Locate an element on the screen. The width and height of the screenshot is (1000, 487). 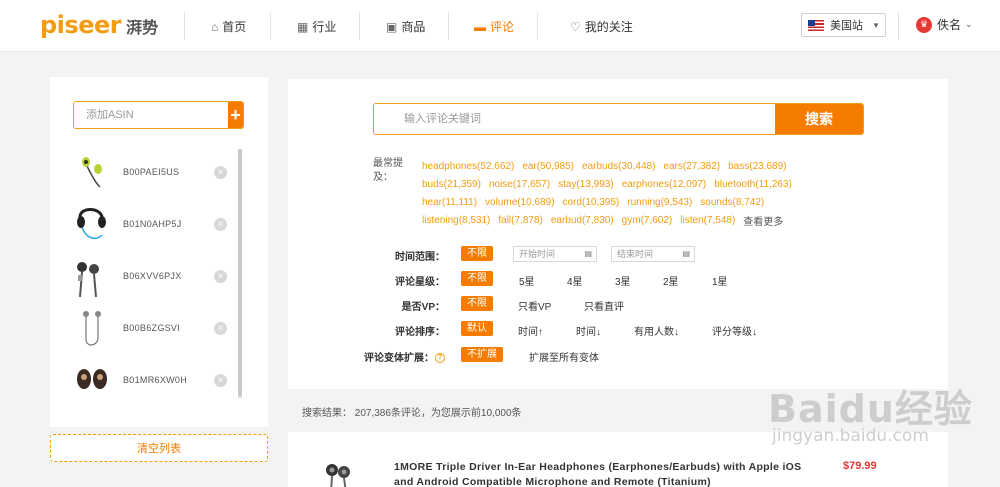
date-placeholder: 开始时间 is located at coordinates (537, 254).